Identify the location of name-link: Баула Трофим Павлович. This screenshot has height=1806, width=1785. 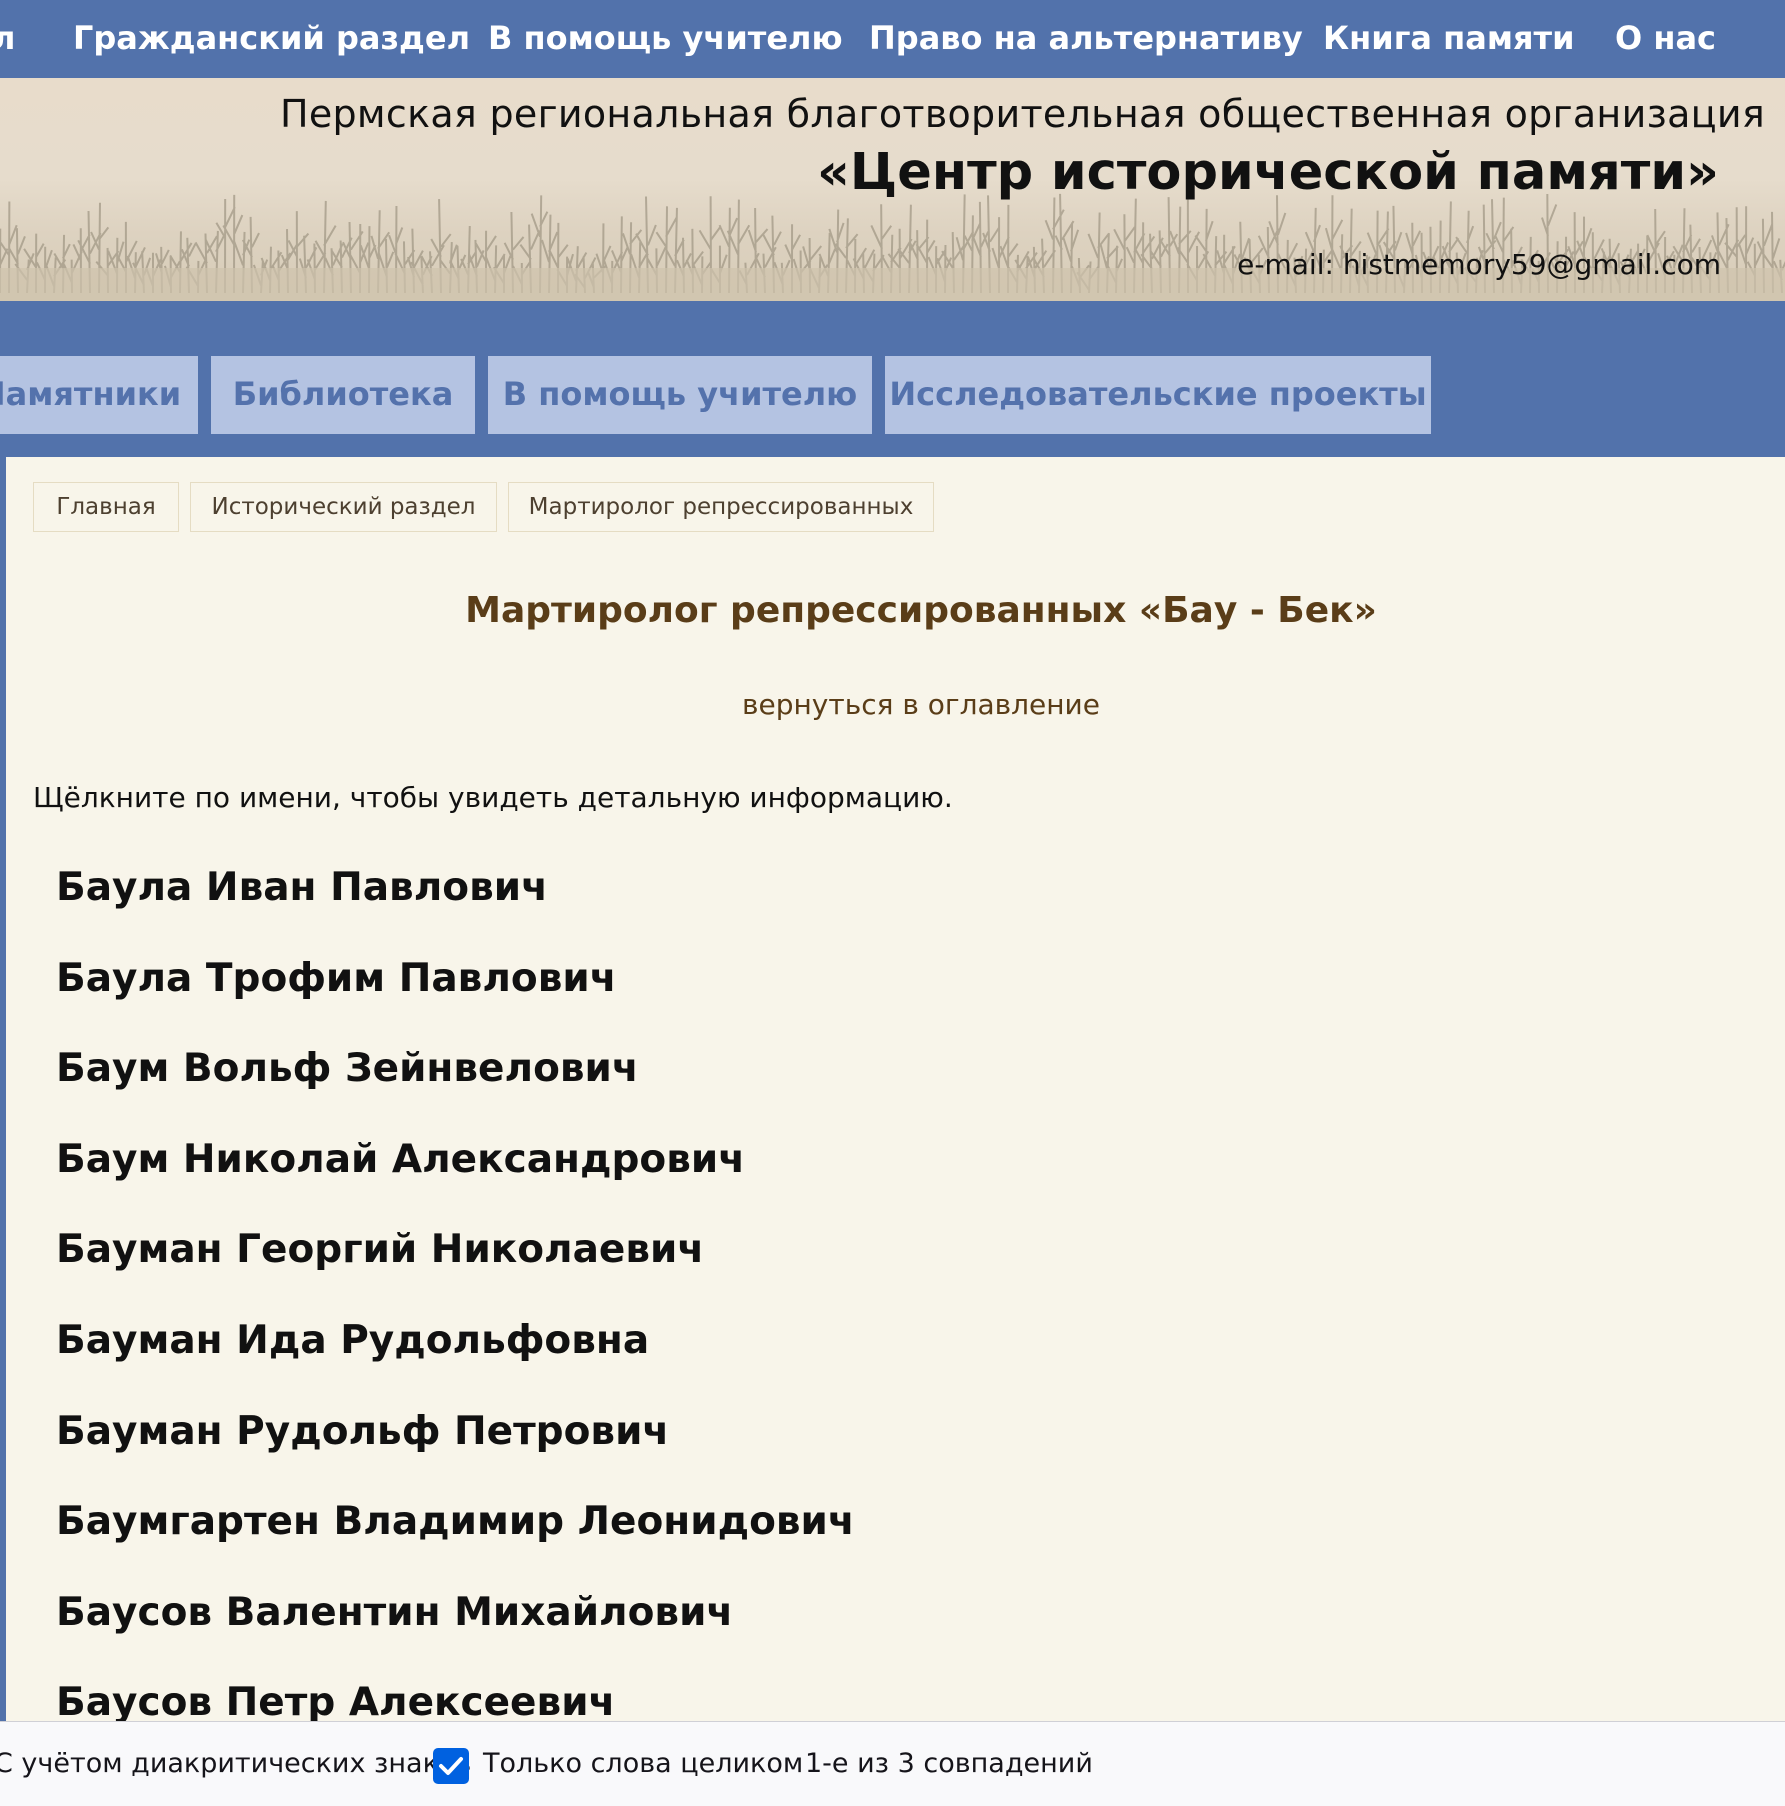
(455, 1001).